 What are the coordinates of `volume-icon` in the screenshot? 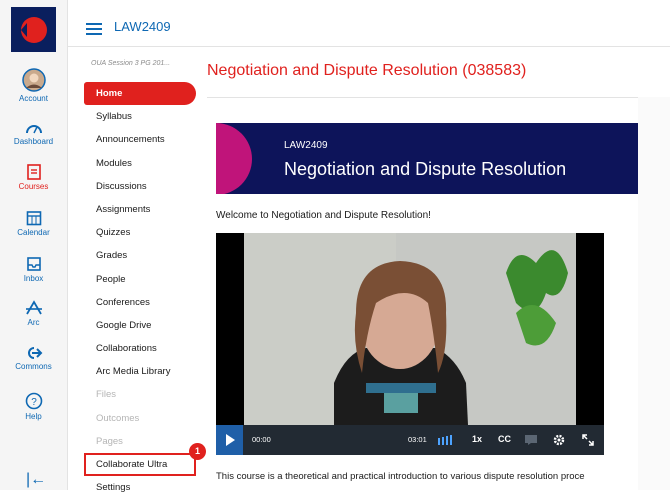 It's located at (446, 440).